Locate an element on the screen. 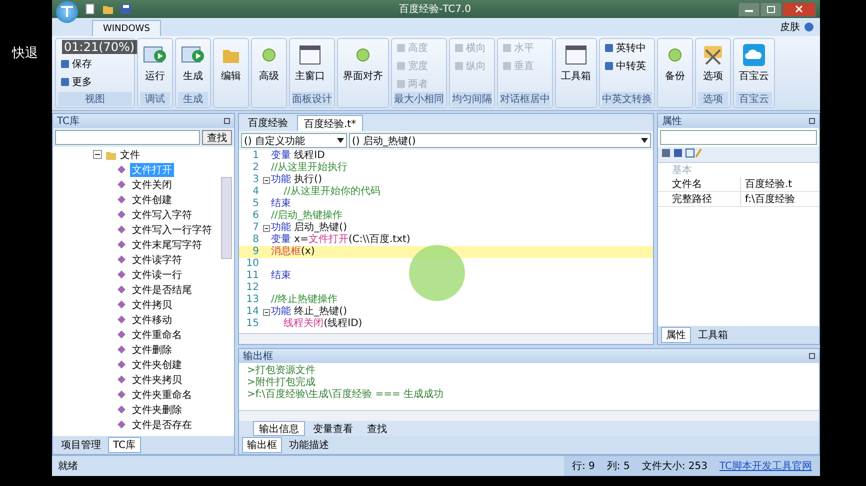 Image resolution: width=866 pixels, height=486 pixels. minimize-button is located at coordinates (749, 9).